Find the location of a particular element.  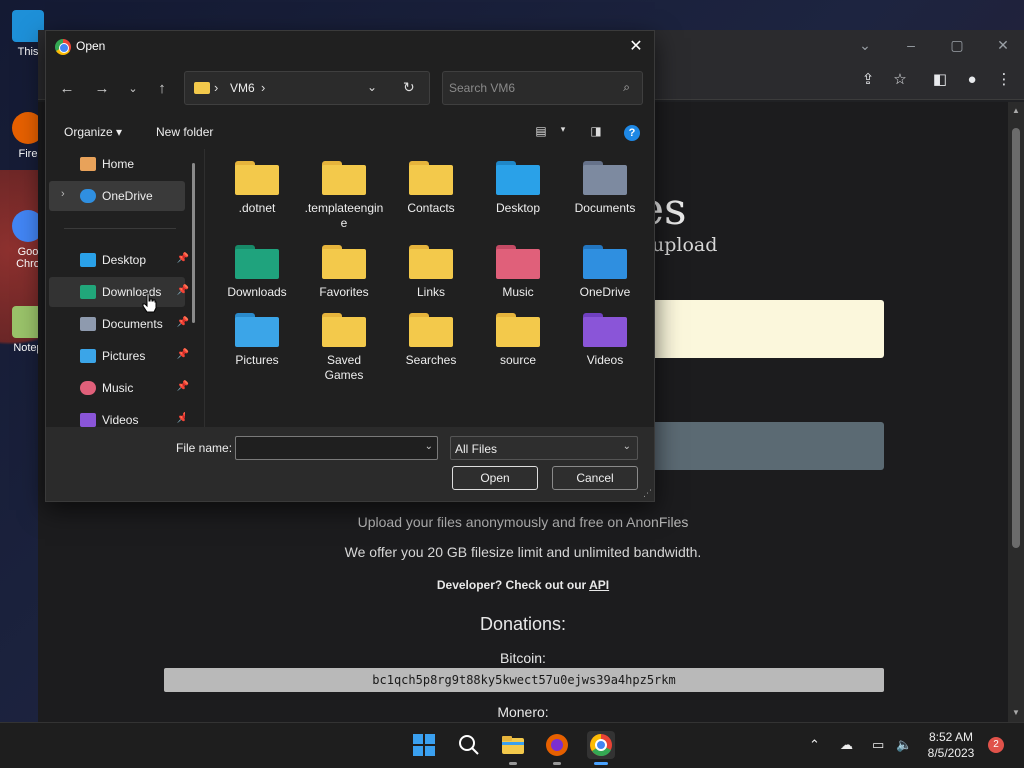

folder-label: Links is located at coordinates (430, 292).